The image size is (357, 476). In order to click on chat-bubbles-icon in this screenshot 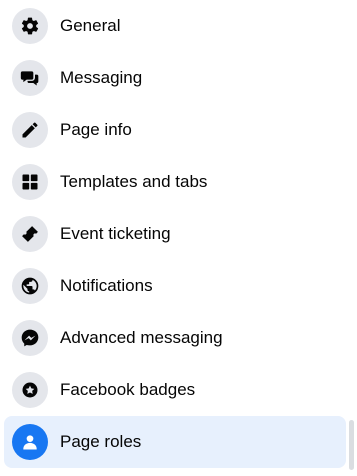, I will do `click(30, 78)`.